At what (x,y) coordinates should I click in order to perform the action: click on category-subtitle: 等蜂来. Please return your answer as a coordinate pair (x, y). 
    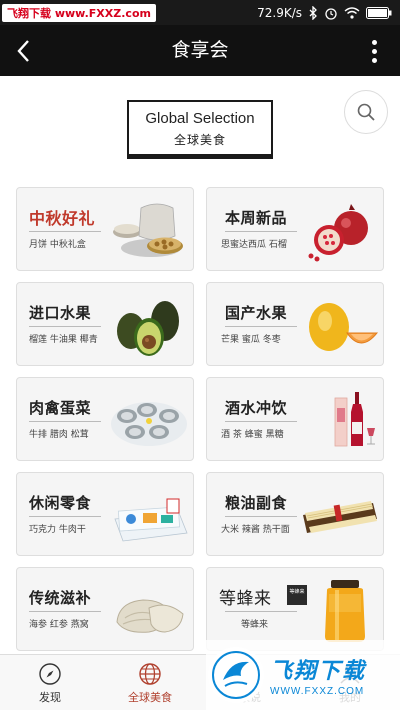
    Looking at the image, I should click on (255, 625).